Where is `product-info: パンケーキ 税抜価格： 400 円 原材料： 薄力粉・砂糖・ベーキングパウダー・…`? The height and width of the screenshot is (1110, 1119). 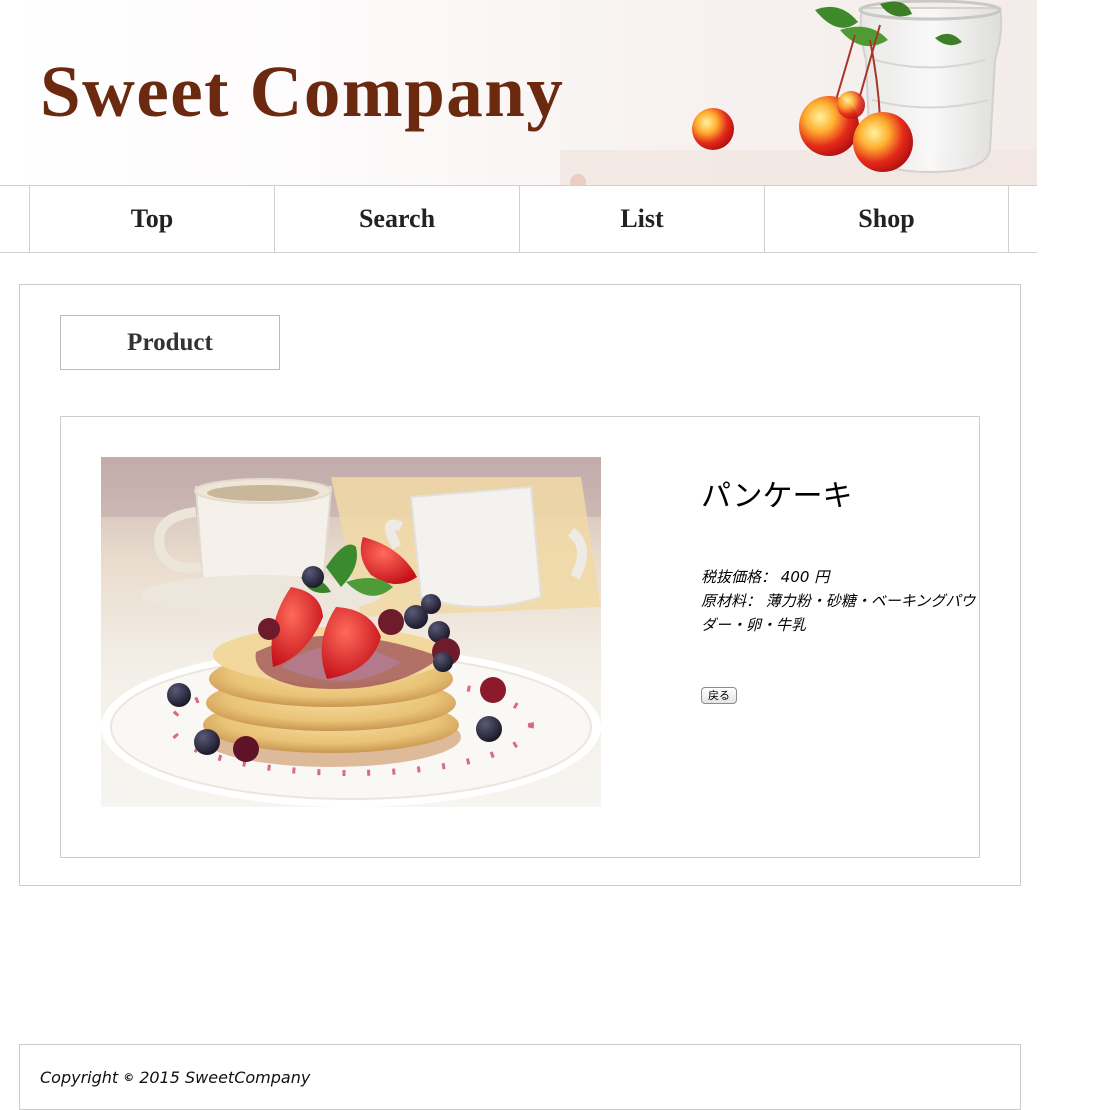 product-info: パンケーキ 税抜価格： 400 円 原材料： 薄力粉・砂糖・ベーキングパウダー・… is located at coordinates (841, 591).